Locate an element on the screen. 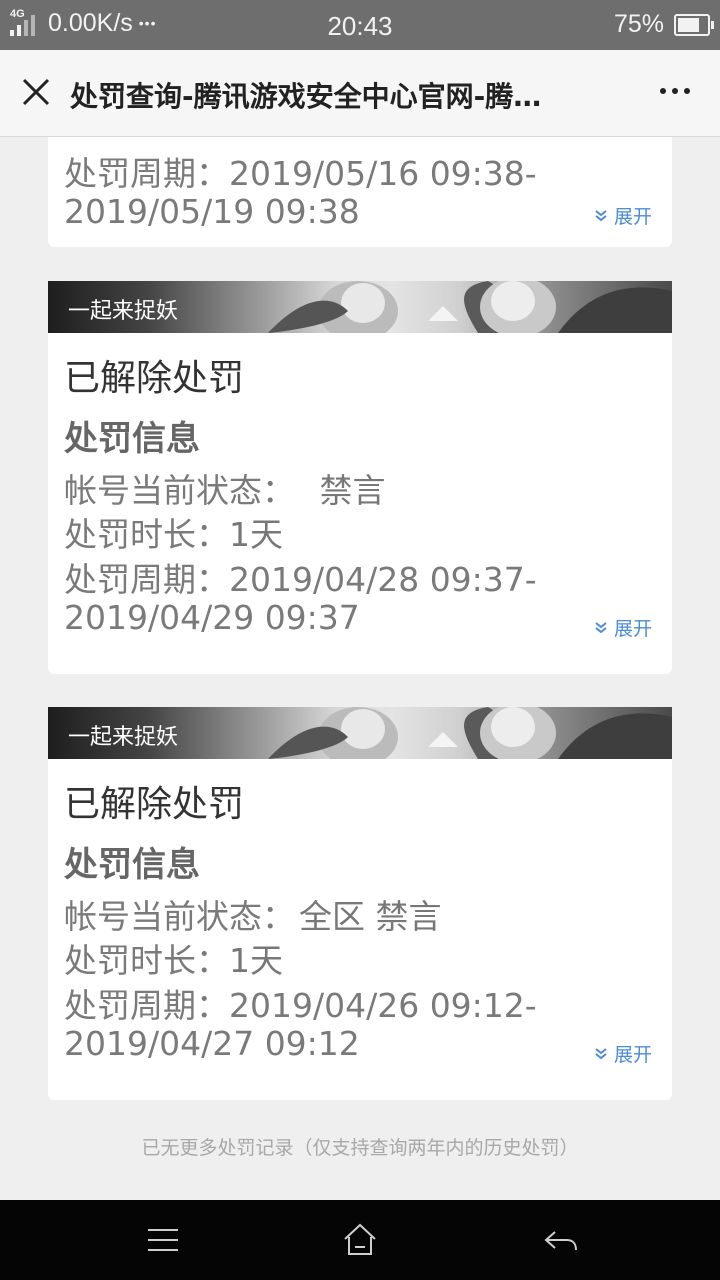  status-bar: 4G 0.00K/s ••• 20:43 75% is located at coordinates (360, 25).